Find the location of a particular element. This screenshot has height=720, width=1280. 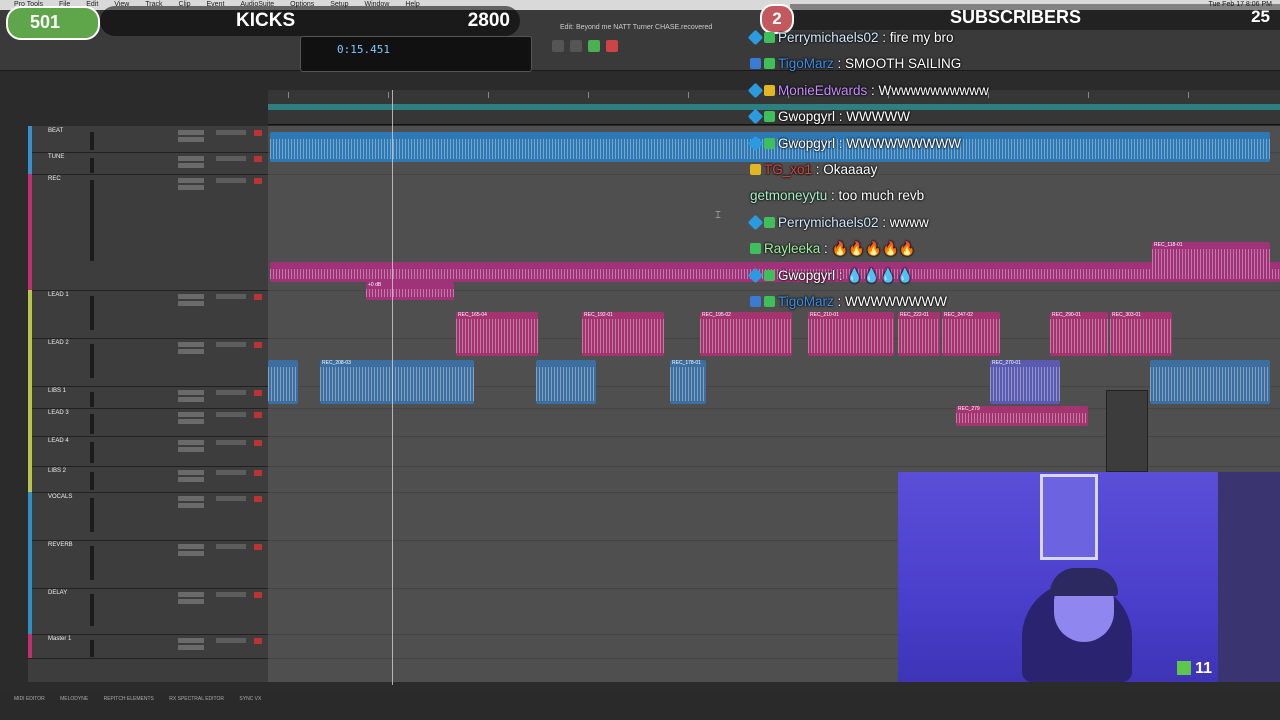

track-header: LEAD 4 is located at coordinates (148, 451).